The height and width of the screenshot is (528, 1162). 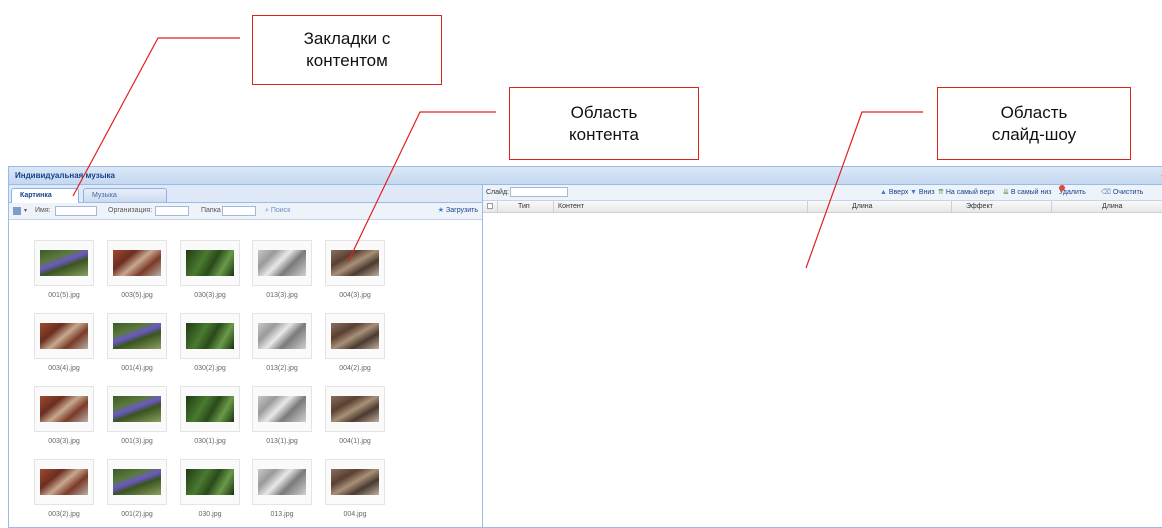 I want to click on name-label: Имя:, so click(x=43, y=210).